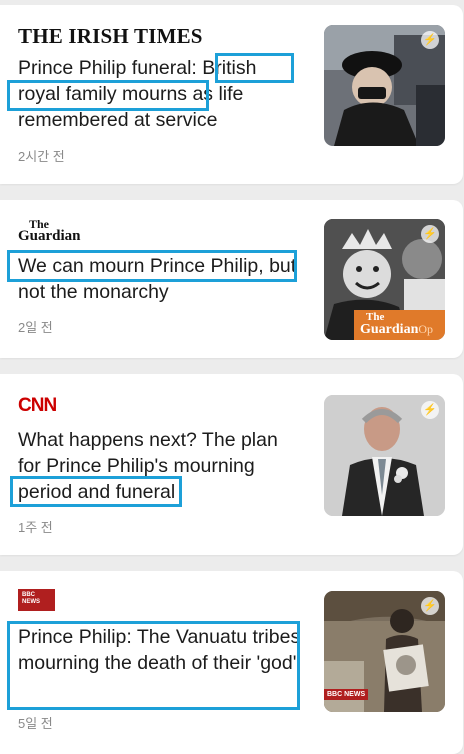 This screenshot has width=464, height=754. Describe the element at coordinates (110, 36) in the screenshot. I see `source-logo-irish-times: THE IRISH TIMES` at that location.